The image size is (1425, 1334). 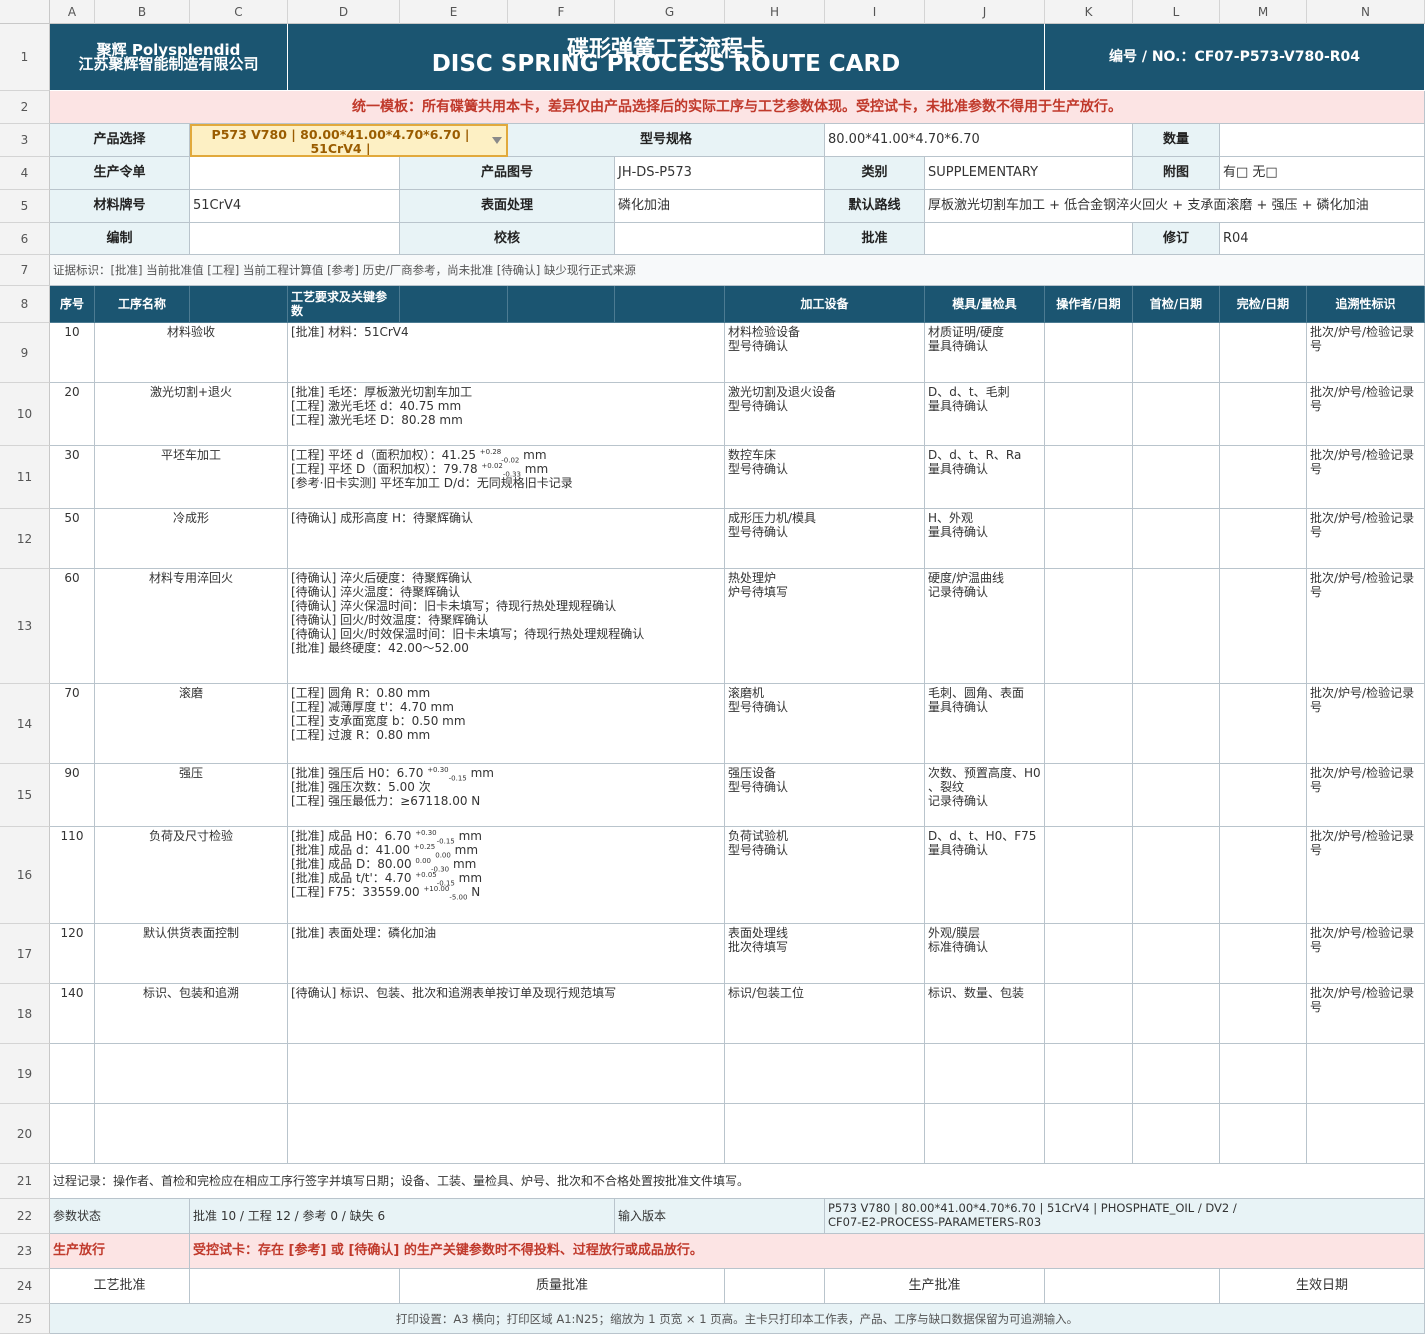 I want to click on value-surface-treatment: 磷化加油, so click(x=720, y=206).